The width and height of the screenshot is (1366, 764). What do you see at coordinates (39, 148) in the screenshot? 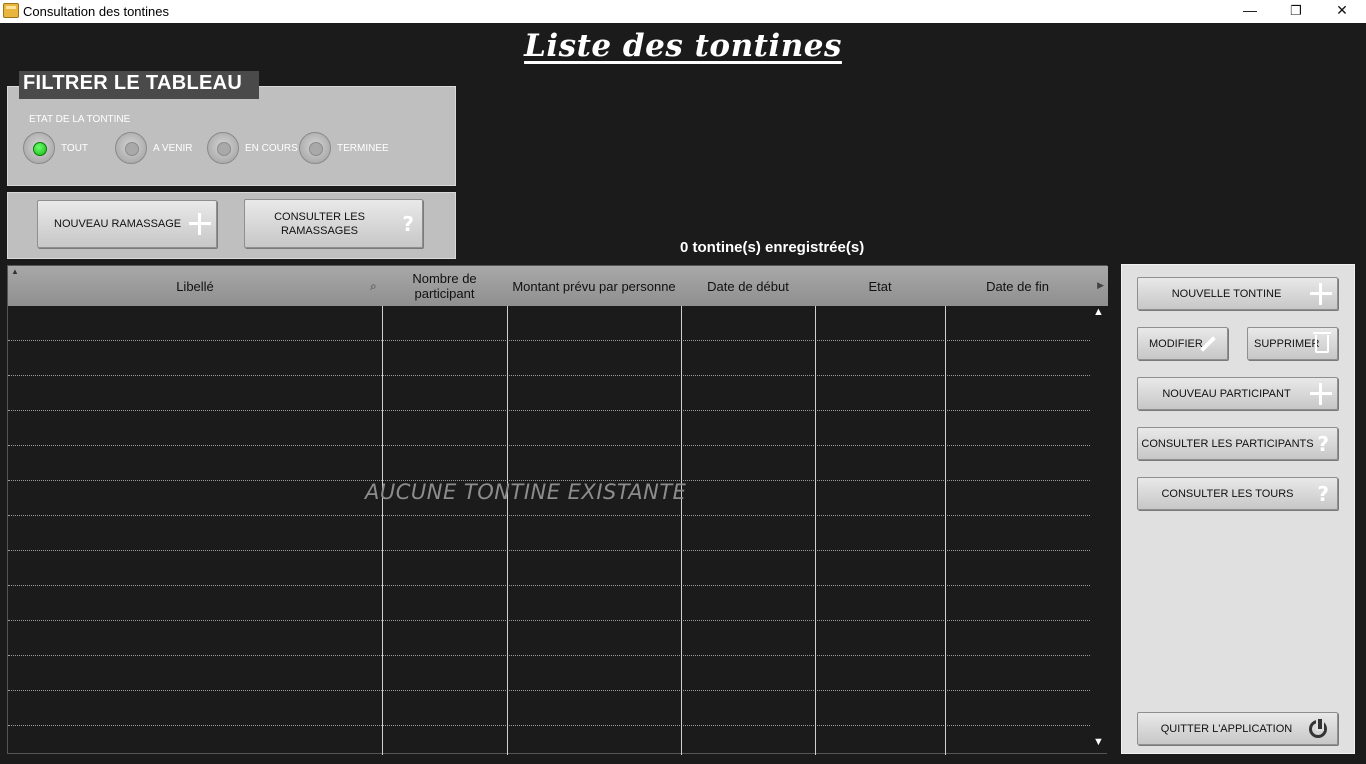
I see `radio-selected-icon` at bounding box center [39, 148].